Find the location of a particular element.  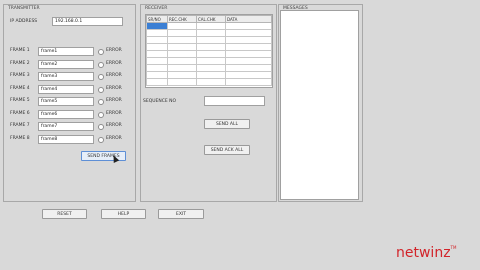

reset-button: RESET is located at coordinates (64, 214).